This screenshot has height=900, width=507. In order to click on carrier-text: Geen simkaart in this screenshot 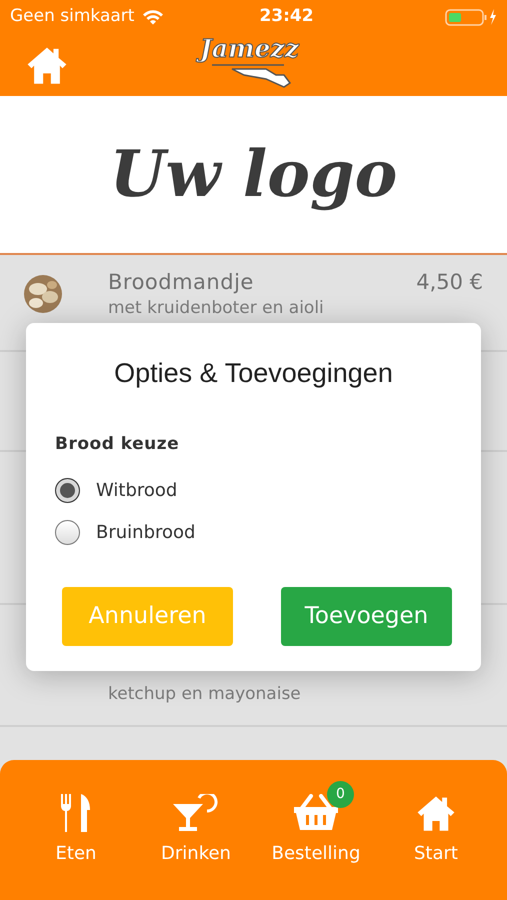, I will do `click(72, 16)`.